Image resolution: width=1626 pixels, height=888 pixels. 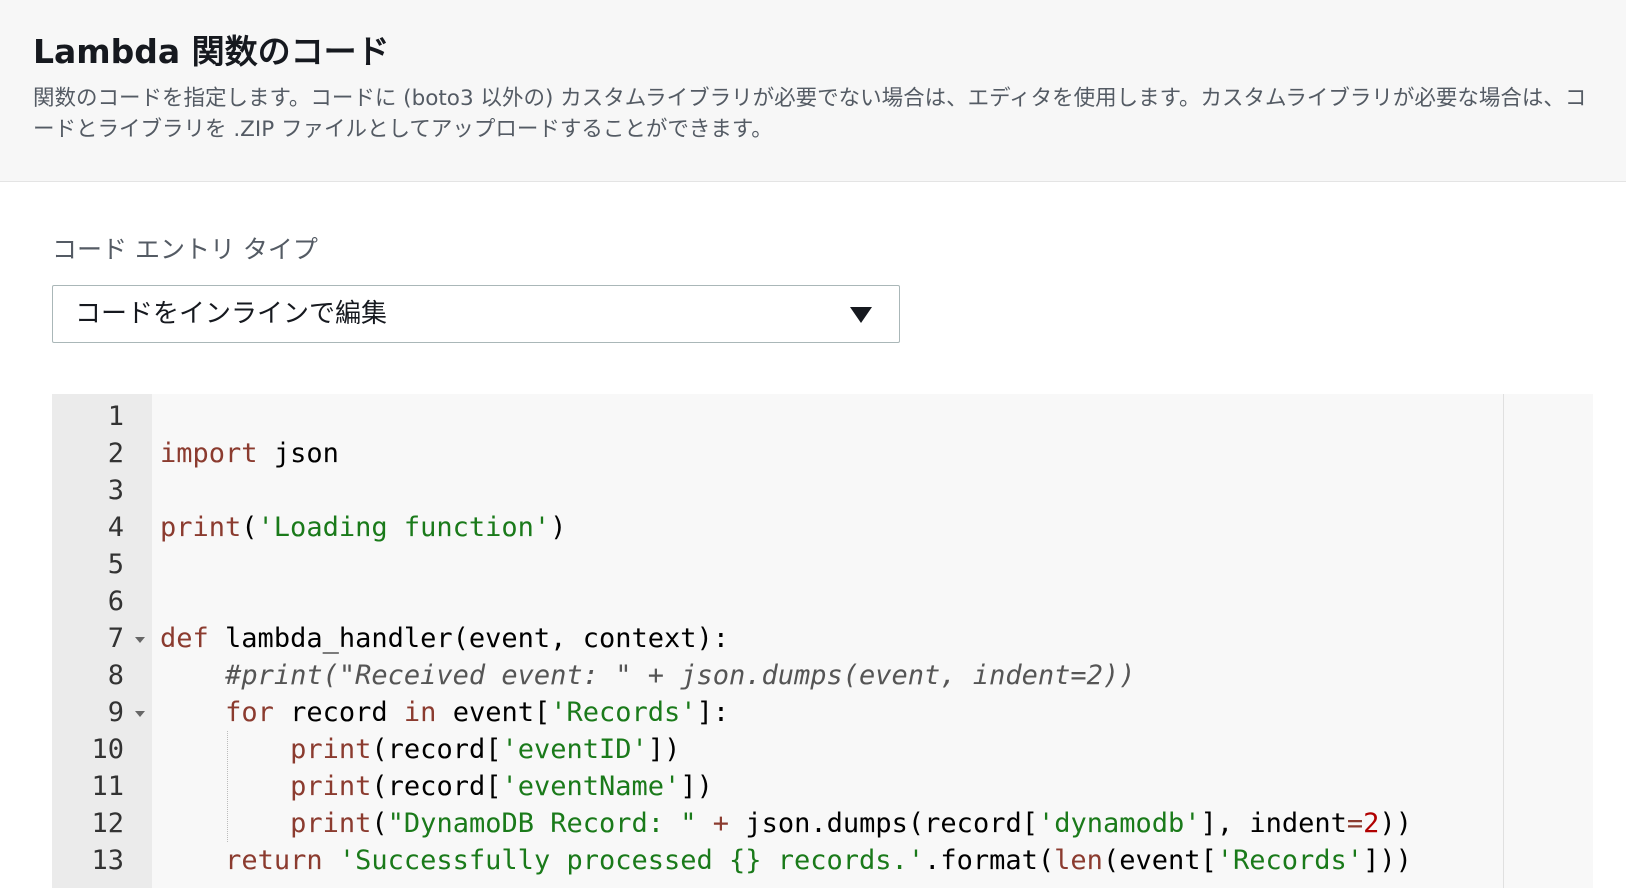 I want to click on code-entry-type-value: コードをインラインで編集, so click(x=231, y=314).